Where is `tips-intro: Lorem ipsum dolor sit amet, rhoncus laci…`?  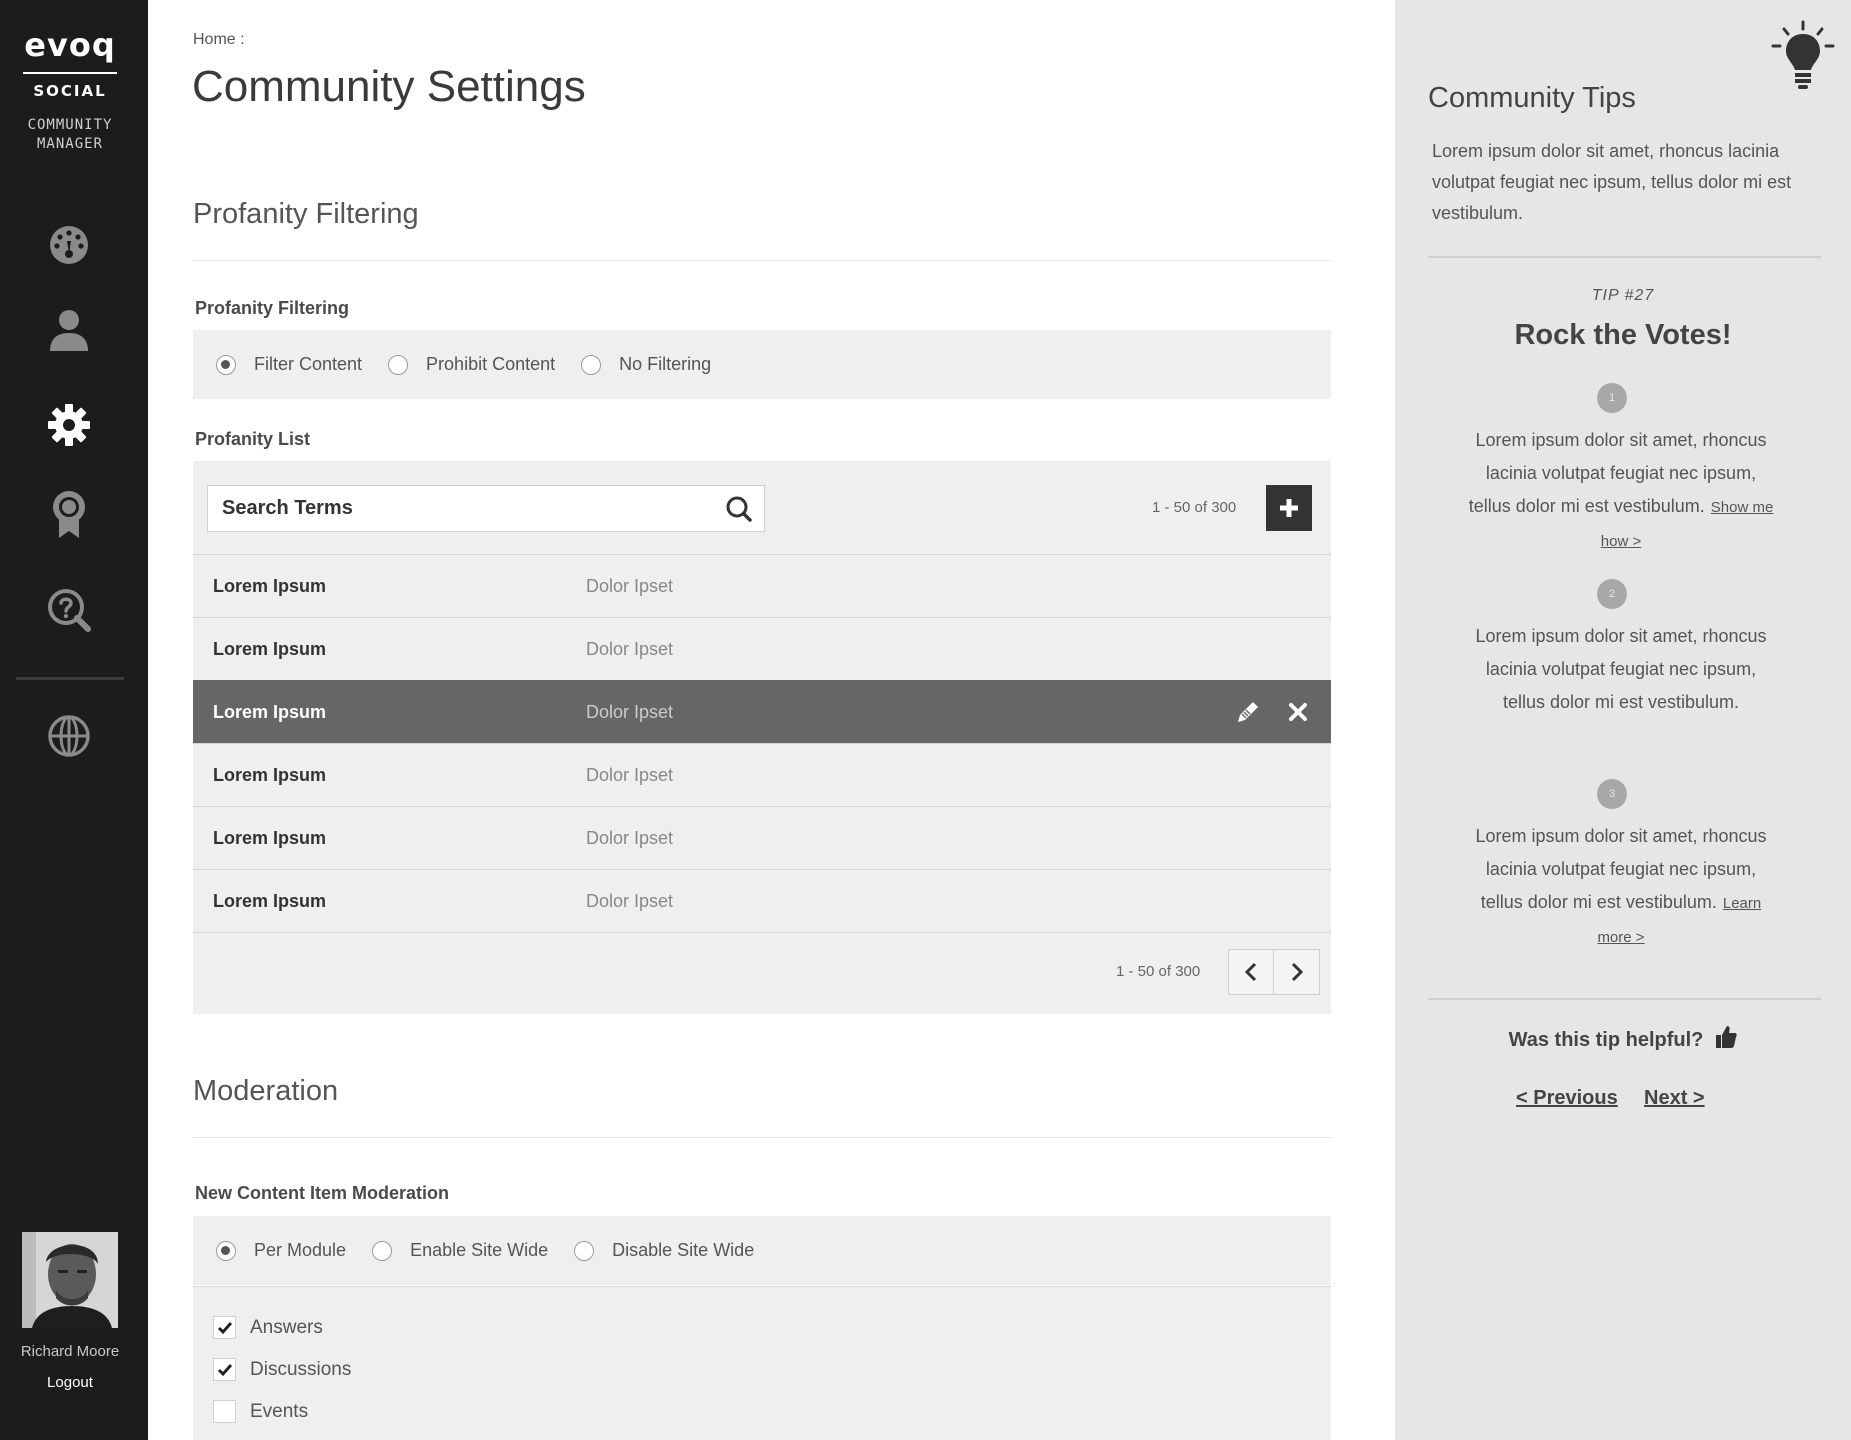 tips-intro: Lorem ipsum dolor sit amet, rhoncus laci… is located at coordinates (1612, 182).